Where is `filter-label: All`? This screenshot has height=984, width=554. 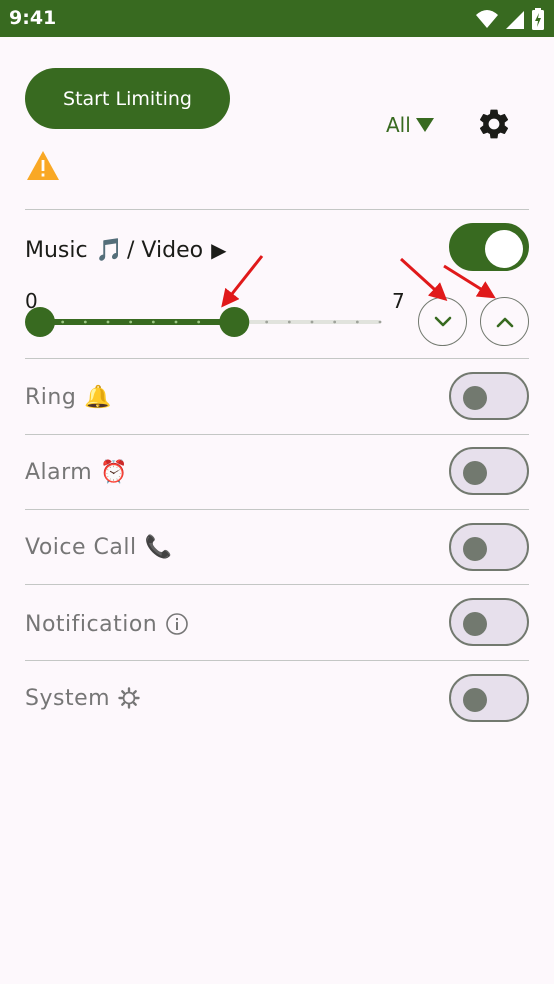 filter-label: All is located at coordinates (398, 125).